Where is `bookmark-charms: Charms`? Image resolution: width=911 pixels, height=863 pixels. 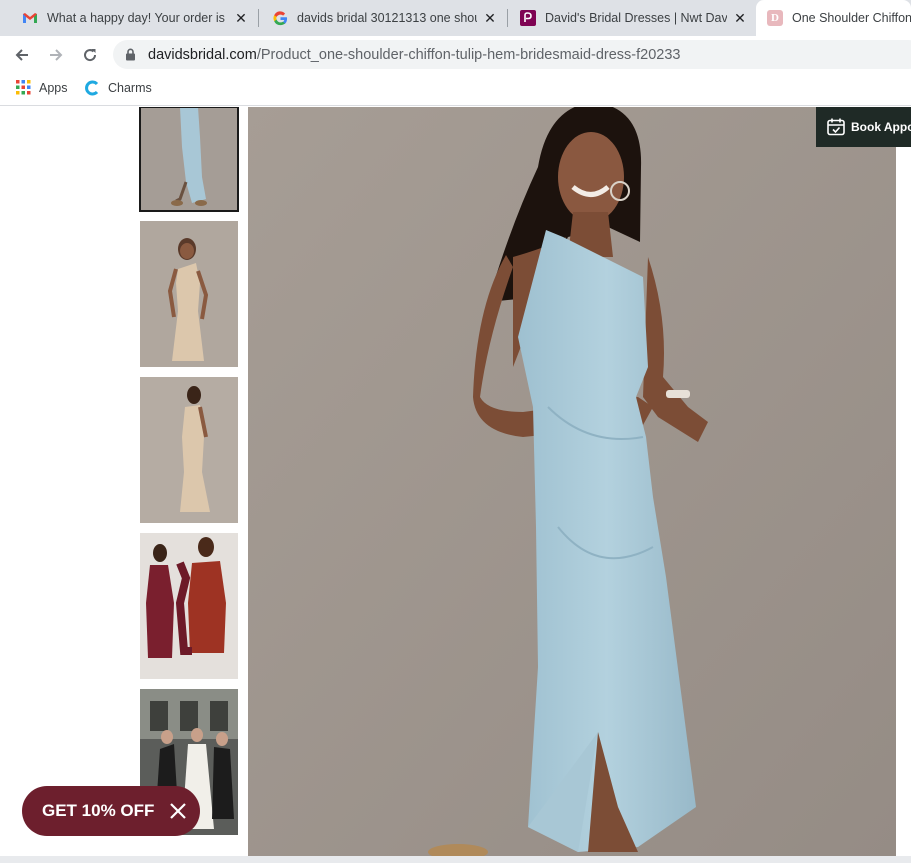 bookmark-charms: Charms is located at coordinates (118, 88).